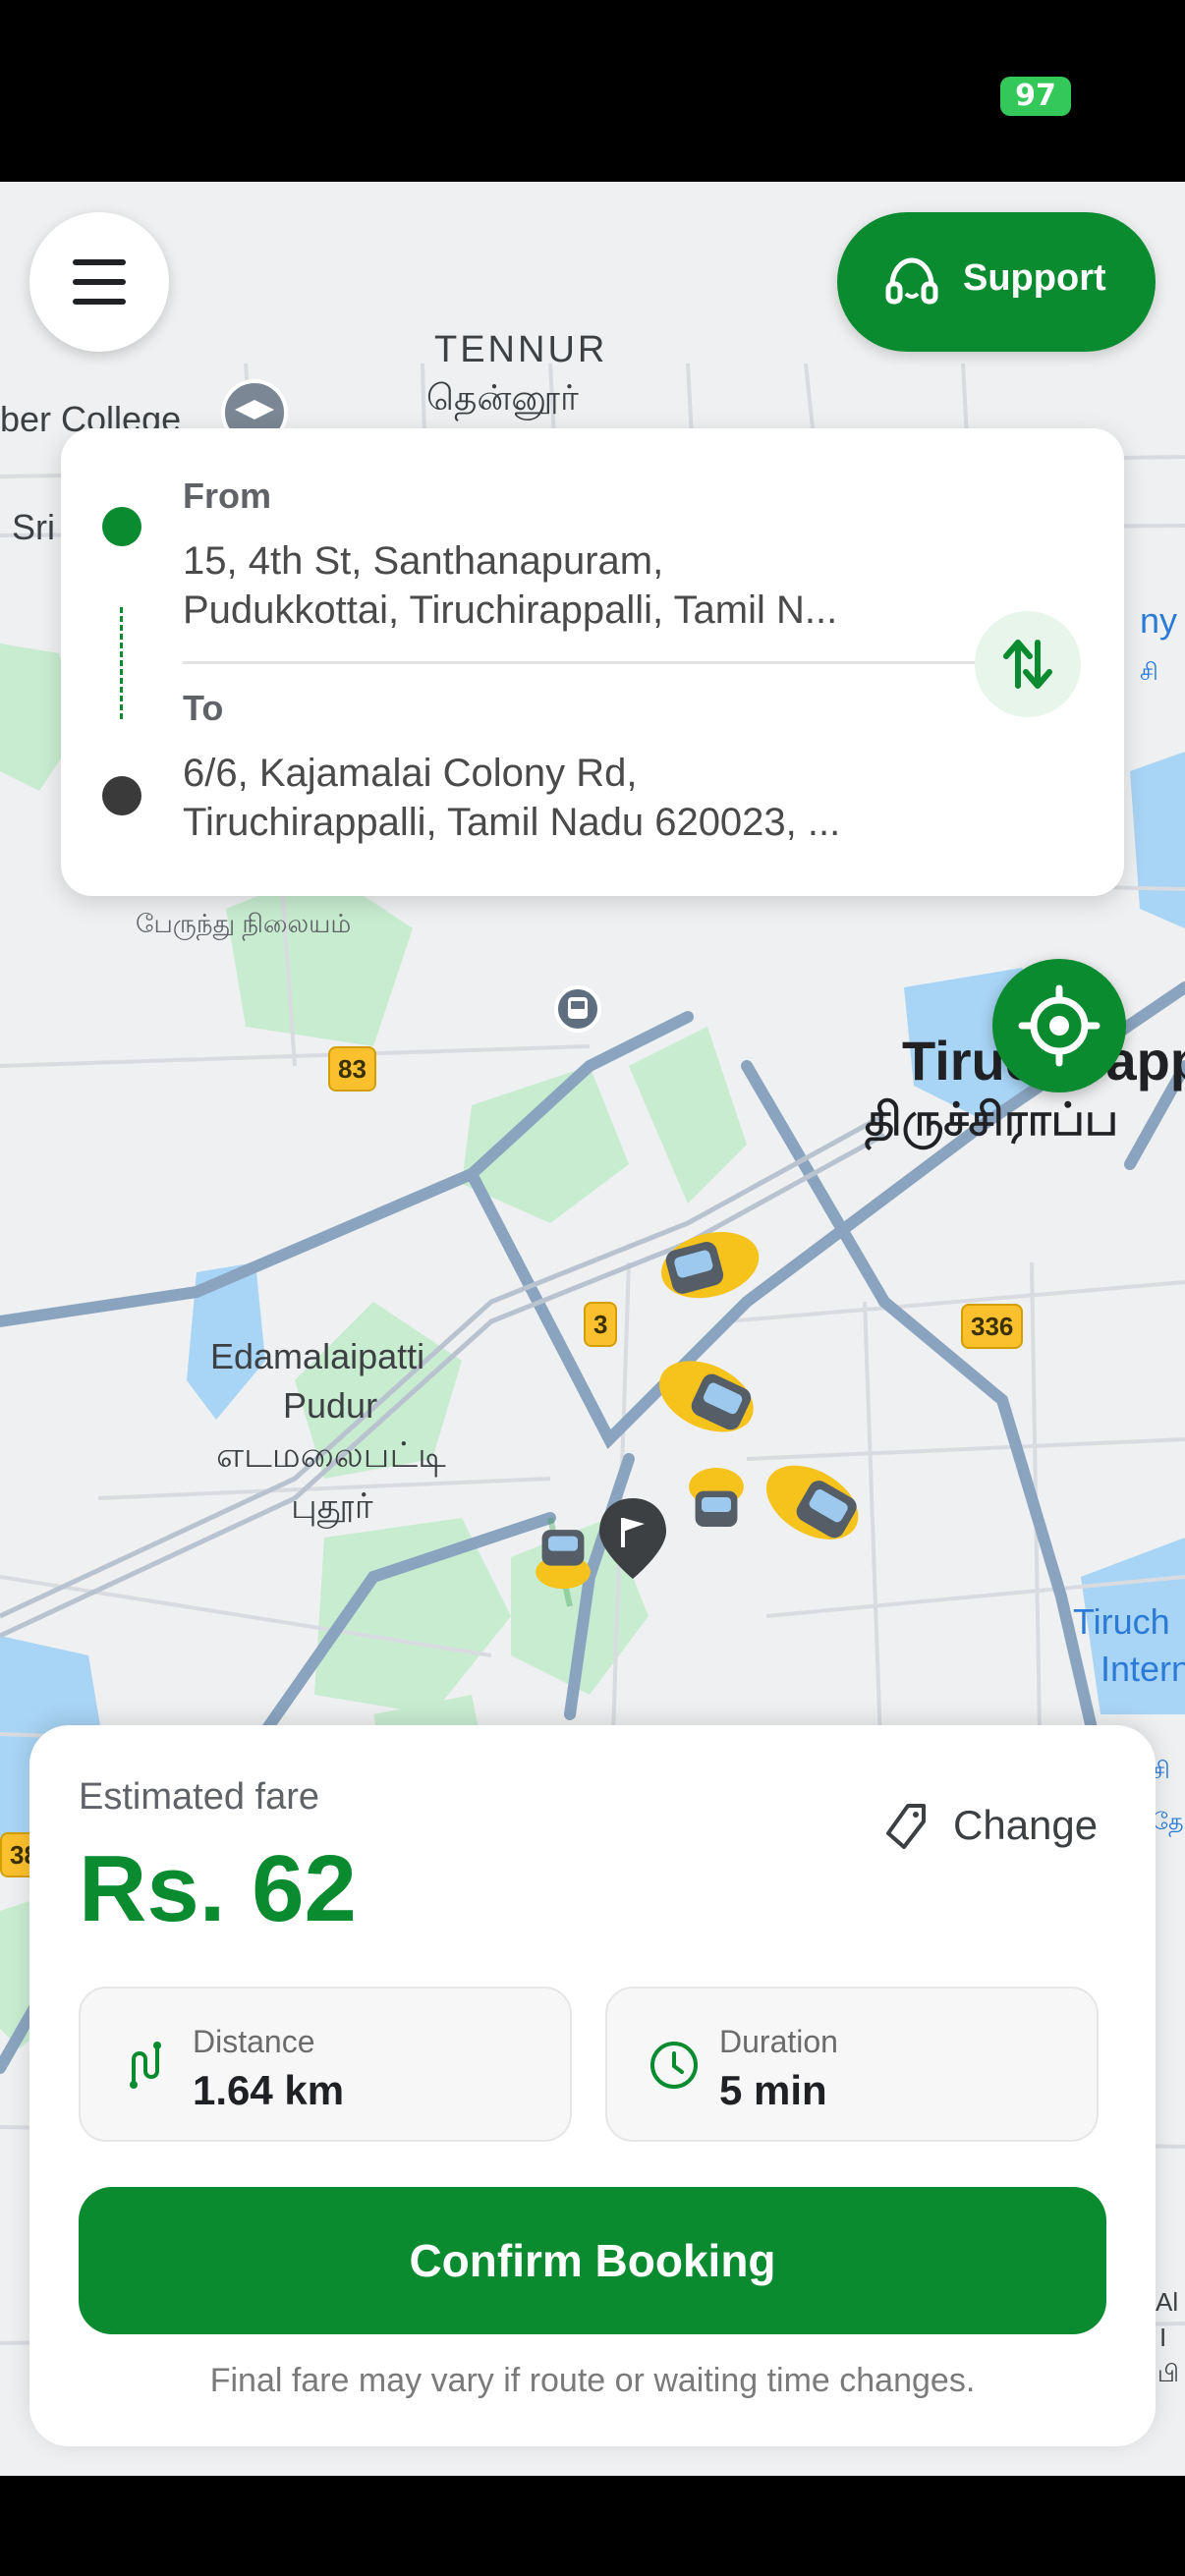 The width and height of the screenshot is (1185, 2576). I want to click on road-shield-336: 336, so click(993, 1326).